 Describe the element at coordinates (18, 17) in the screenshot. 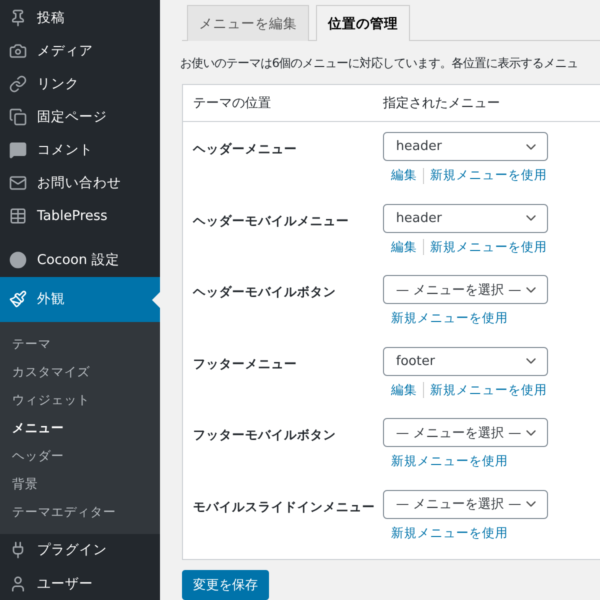

I see `pin-icon` at that location.